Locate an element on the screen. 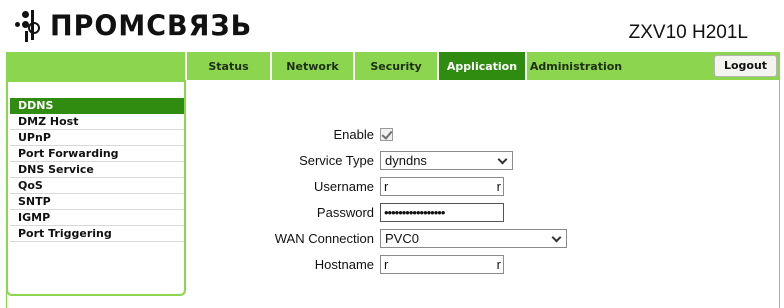 The image size is (784, 308). hostname-value: r is located at coordinates (386, 264).